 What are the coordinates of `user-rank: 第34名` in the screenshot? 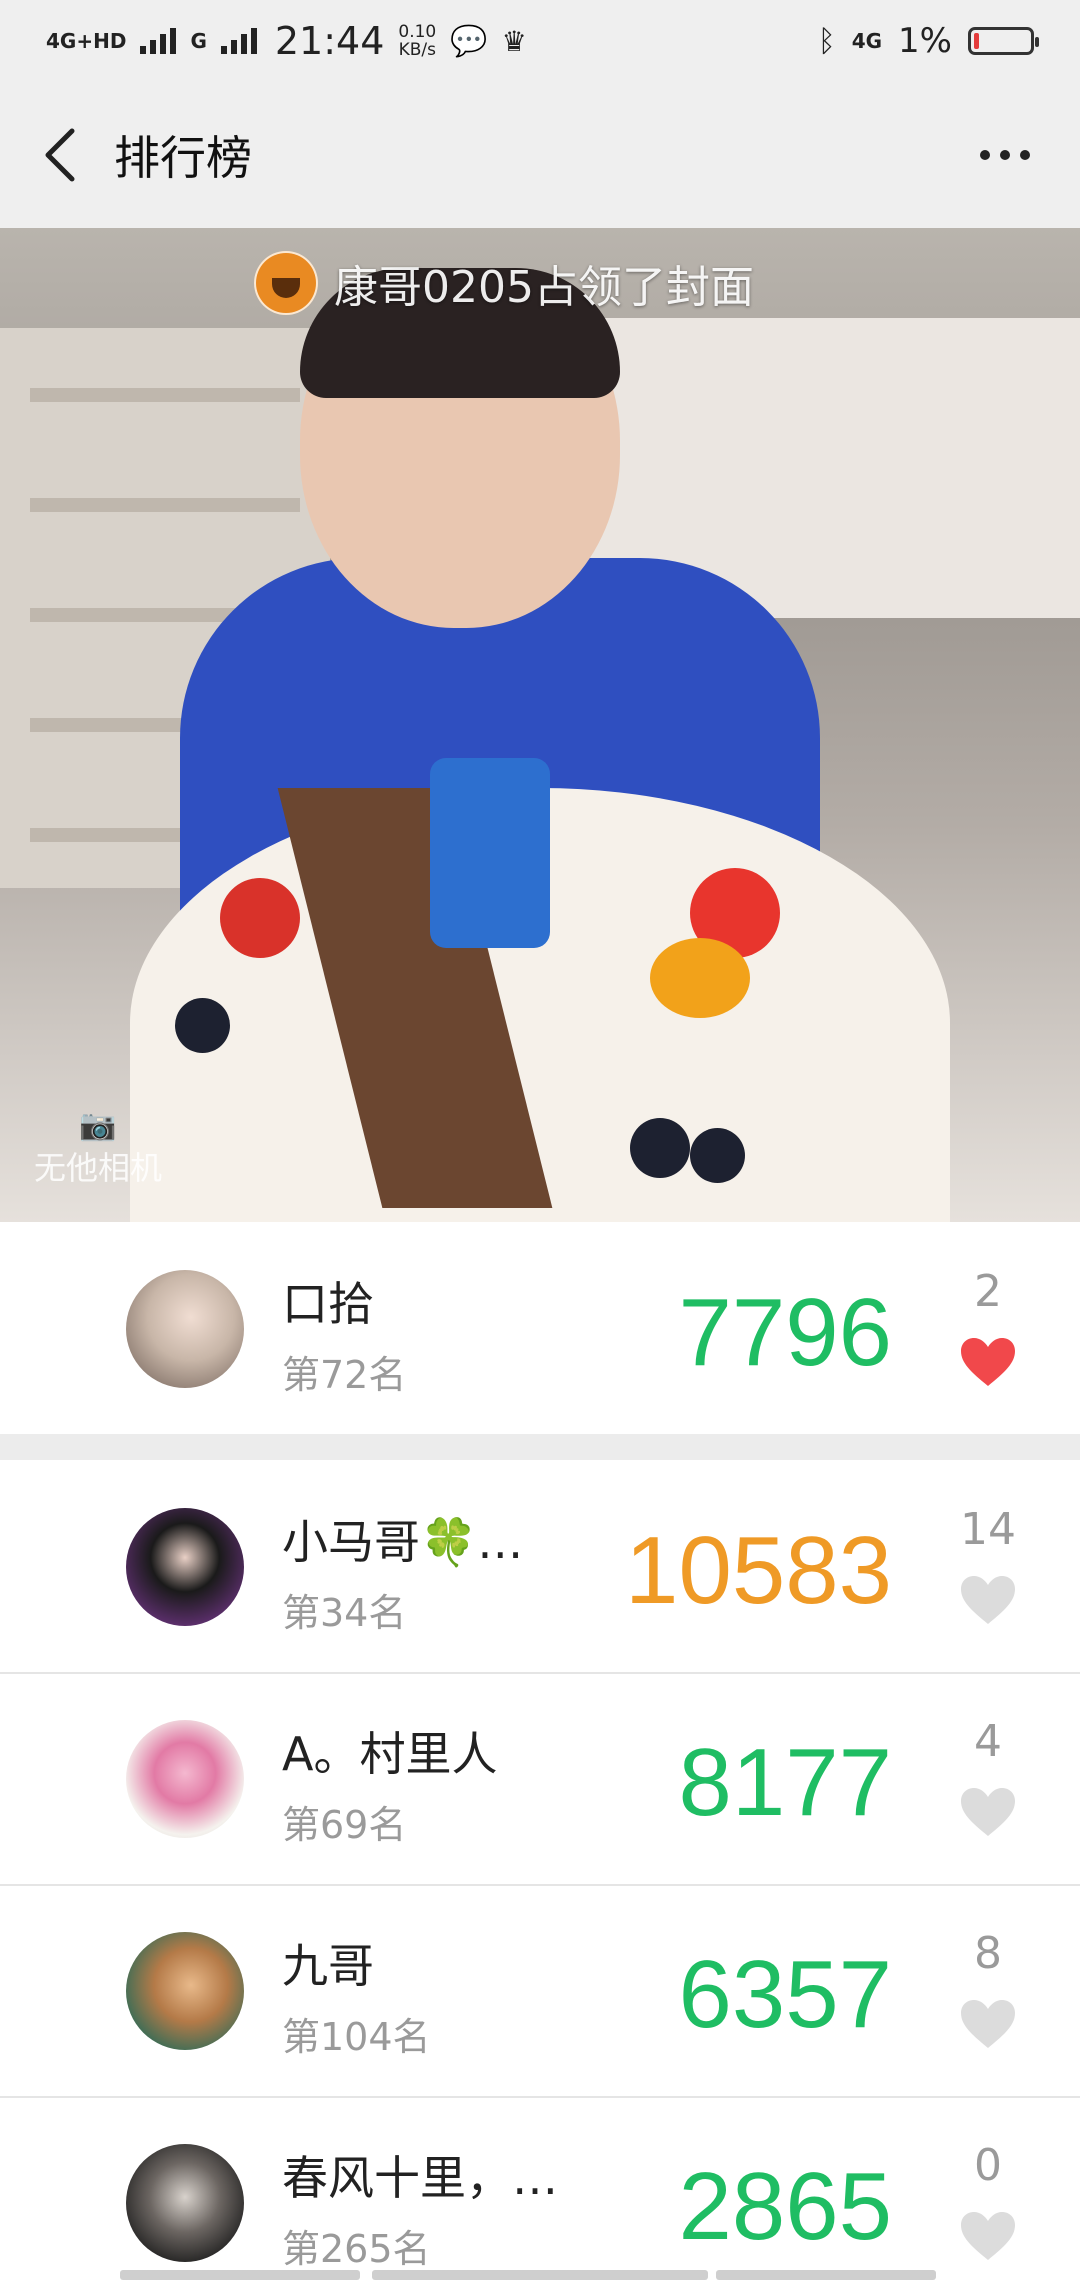 It's located at (344, 1613).